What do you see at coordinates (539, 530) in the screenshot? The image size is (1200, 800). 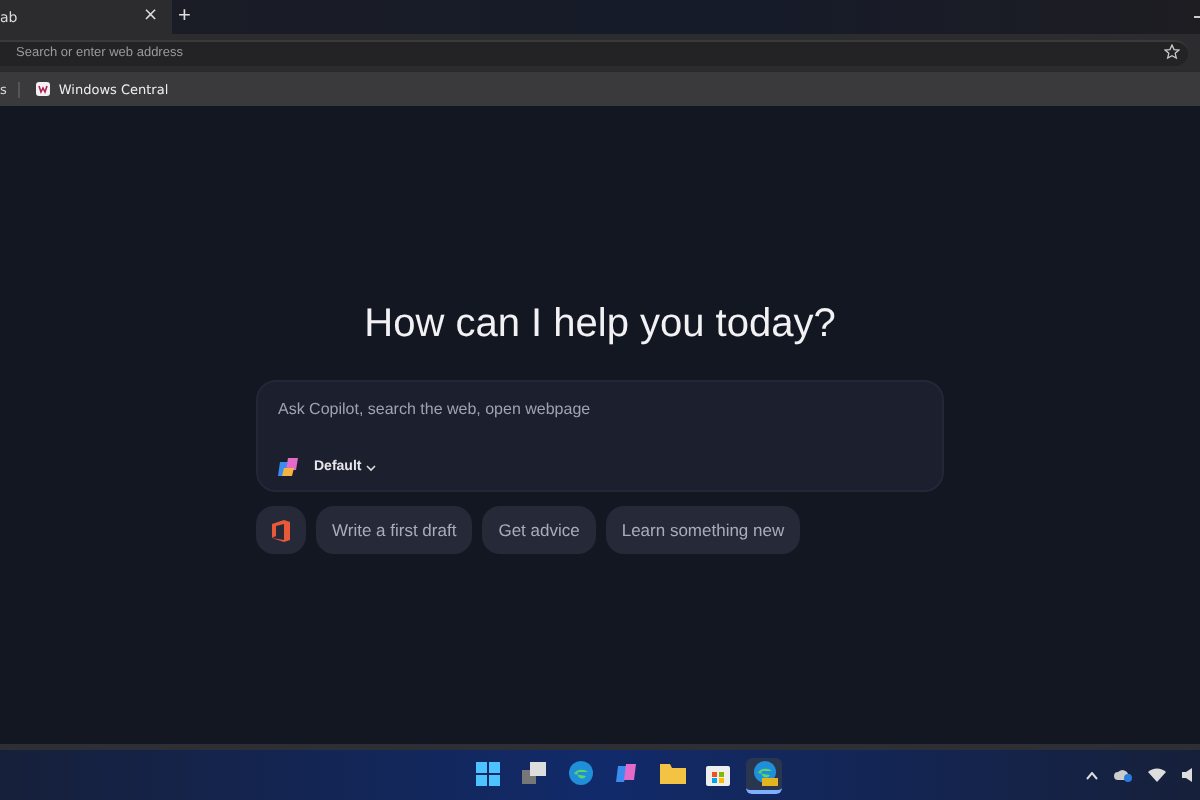 I see `suggestion-chip: Get advice` at bounding box center [539, 530].